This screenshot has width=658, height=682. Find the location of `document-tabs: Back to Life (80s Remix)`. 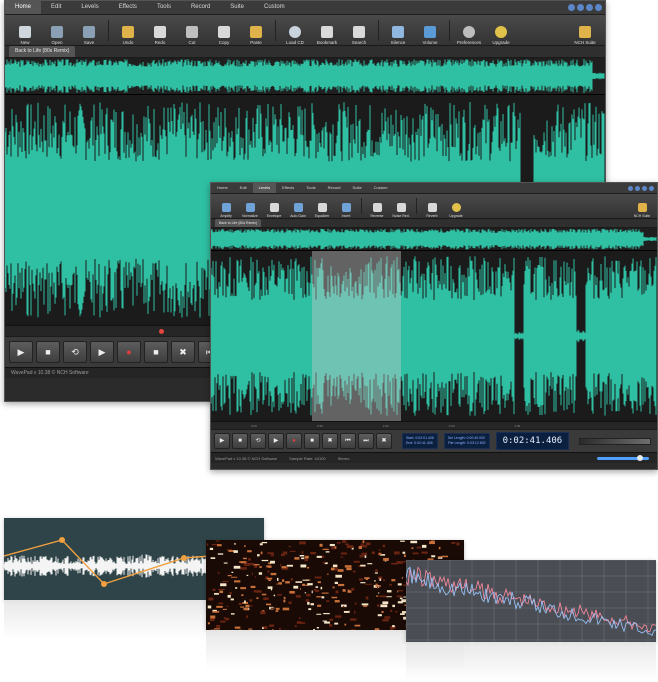

document-tabs: Back to Life (80s Remix) is located at coordinates (305, 52).